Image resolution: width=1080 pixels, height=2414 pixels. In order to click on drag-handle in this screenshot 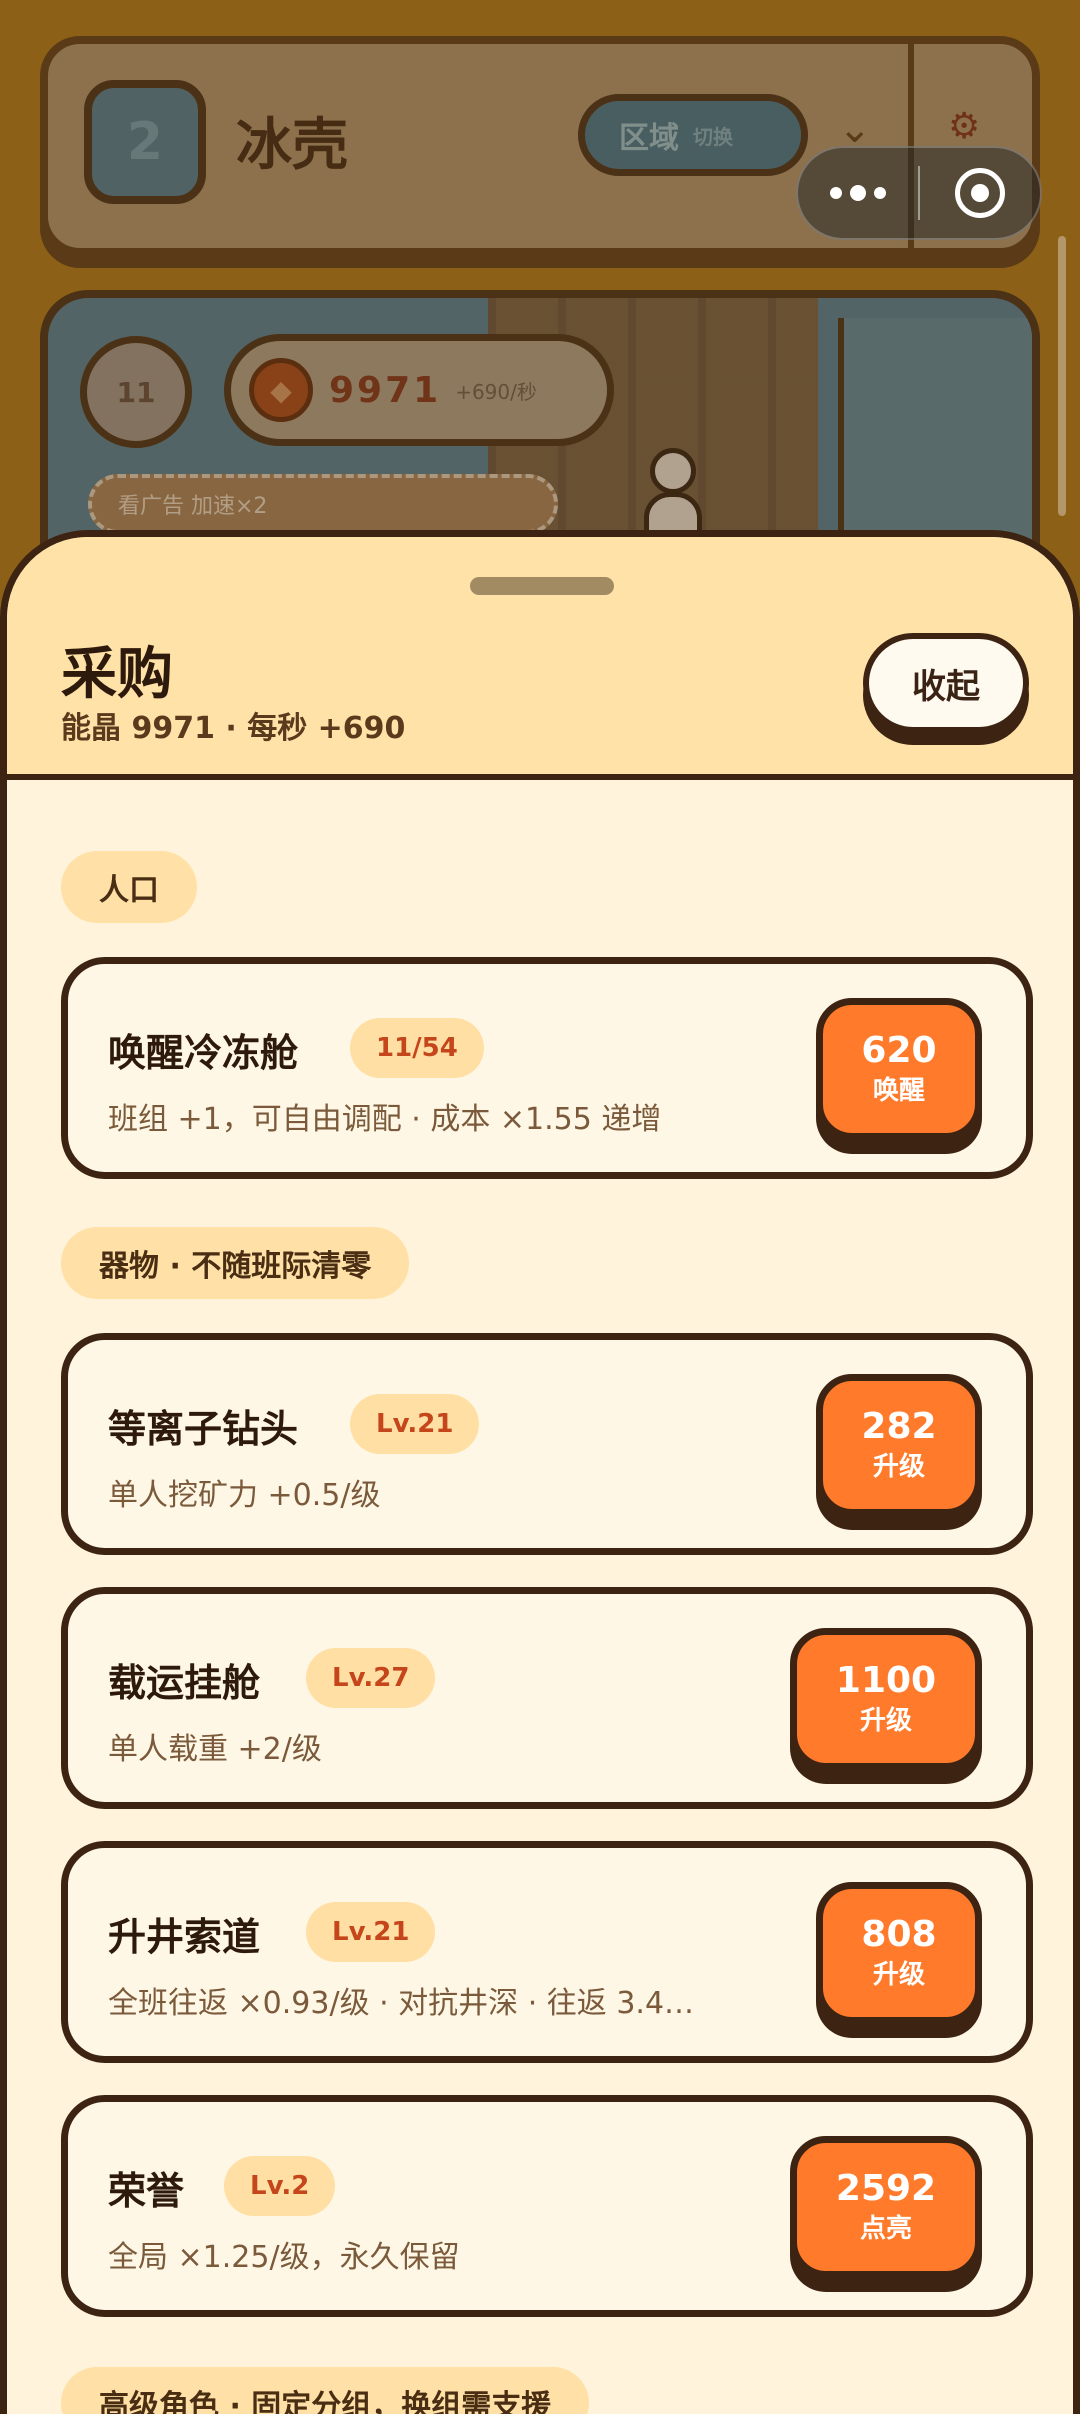, I will do `click(542, 586)`.